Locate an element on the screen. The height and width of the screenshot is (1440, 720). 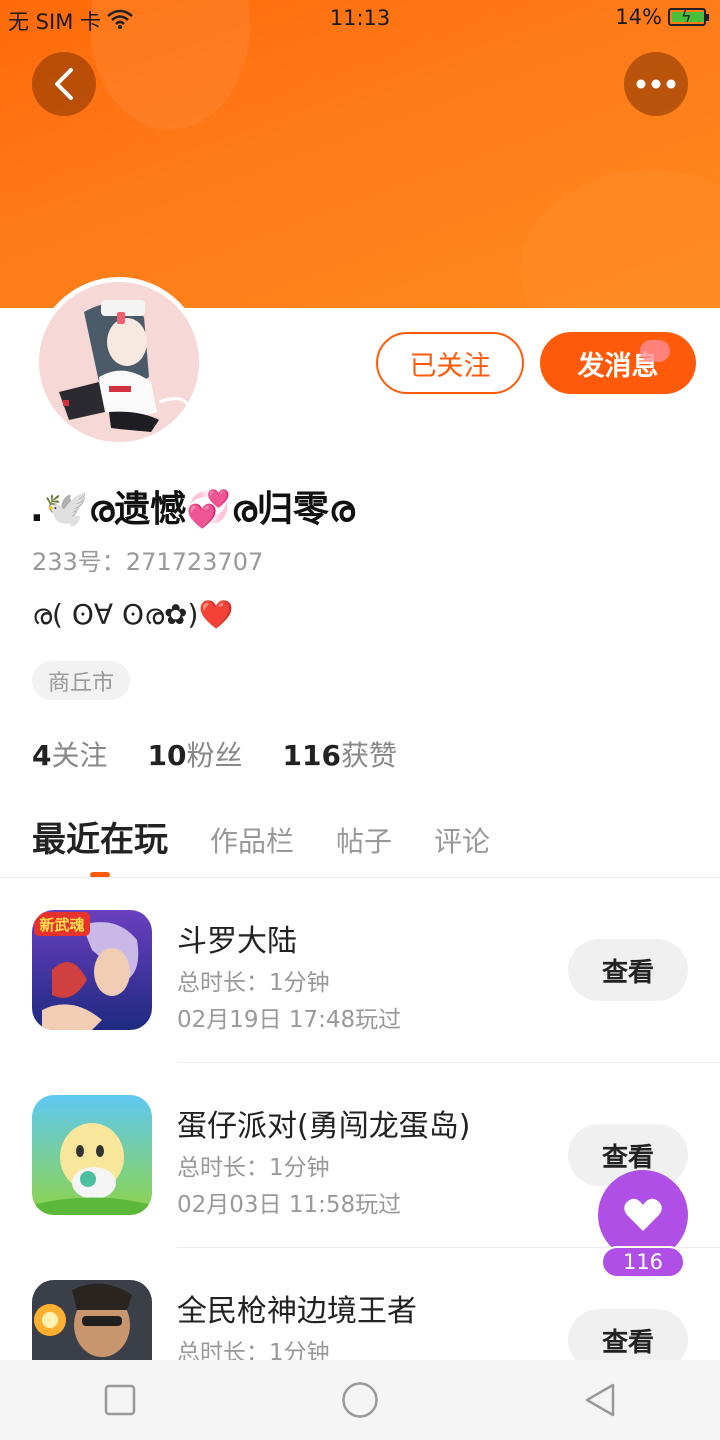
back-button is located at coordinates (64, 84).